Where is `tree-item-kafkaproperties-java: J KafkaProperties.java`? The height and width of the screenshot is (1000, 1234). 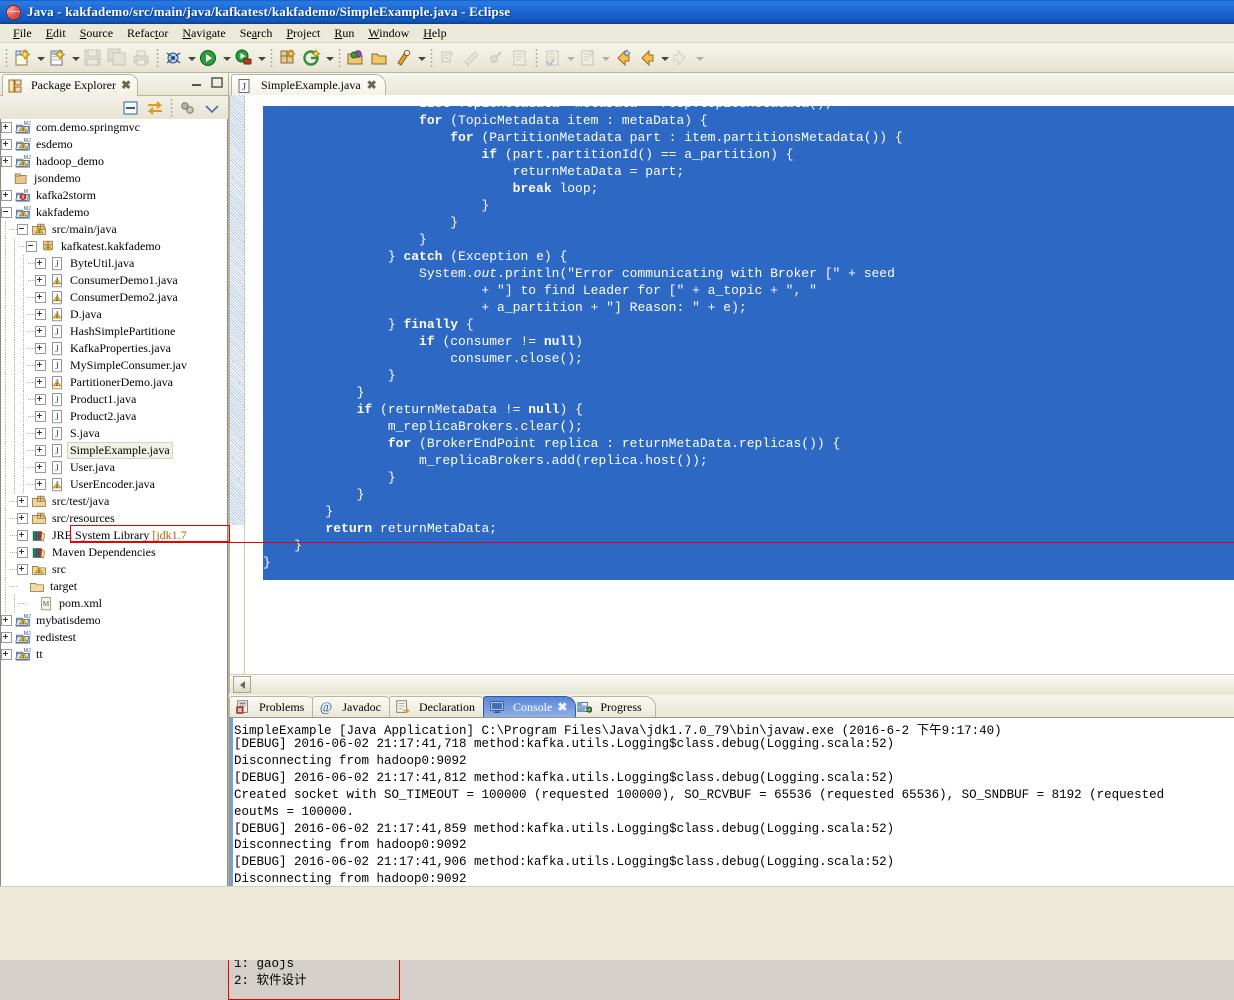
tree-item-kafkaproperties-java: J KafkaProperties.java is located at coordinates (114, 348).